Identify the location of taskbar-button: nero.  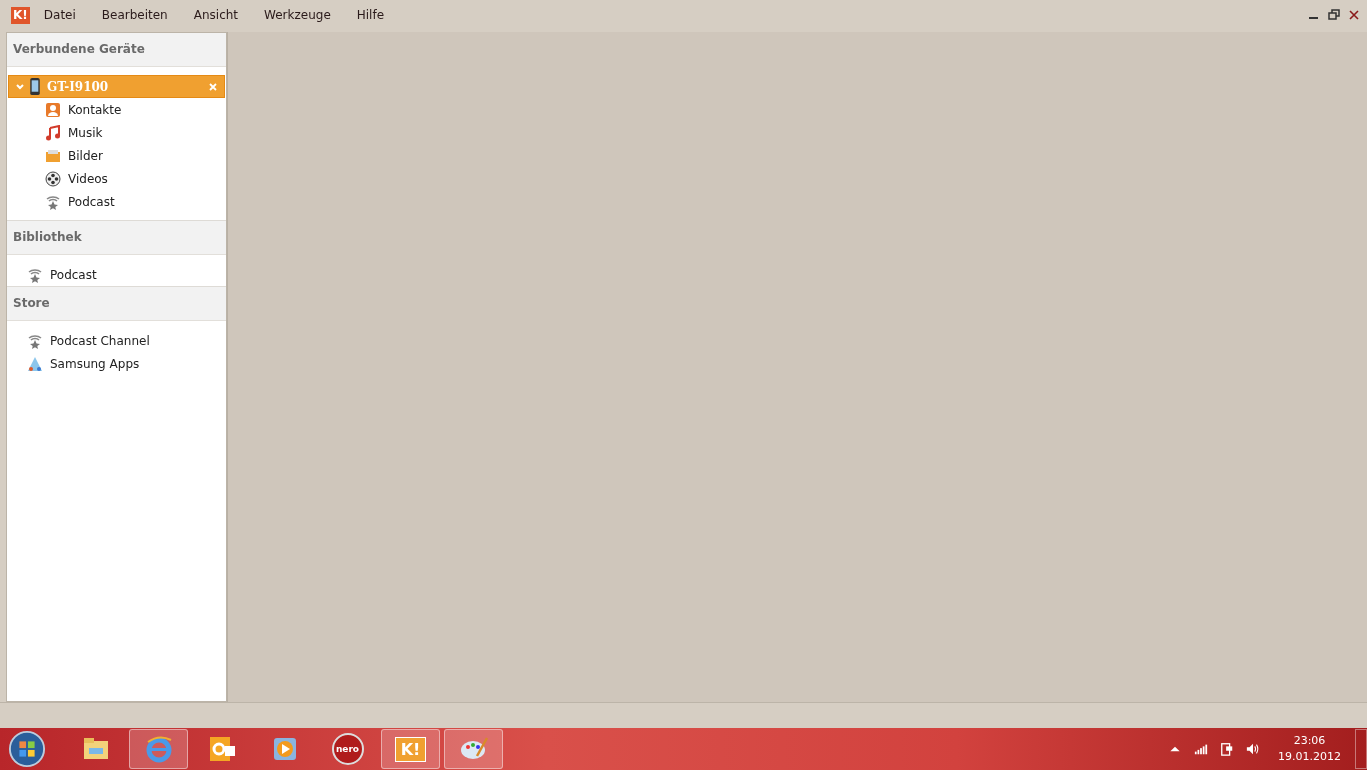
(347, 749).